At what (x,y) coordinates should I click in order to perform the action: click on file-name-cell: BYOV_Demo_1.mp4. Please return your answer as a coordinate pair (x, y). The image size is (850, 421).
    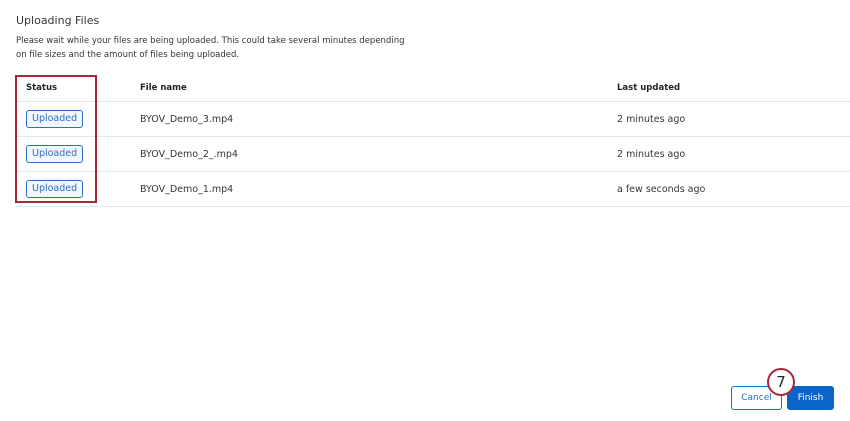
    Looking at the image, I should click on (187, 189).